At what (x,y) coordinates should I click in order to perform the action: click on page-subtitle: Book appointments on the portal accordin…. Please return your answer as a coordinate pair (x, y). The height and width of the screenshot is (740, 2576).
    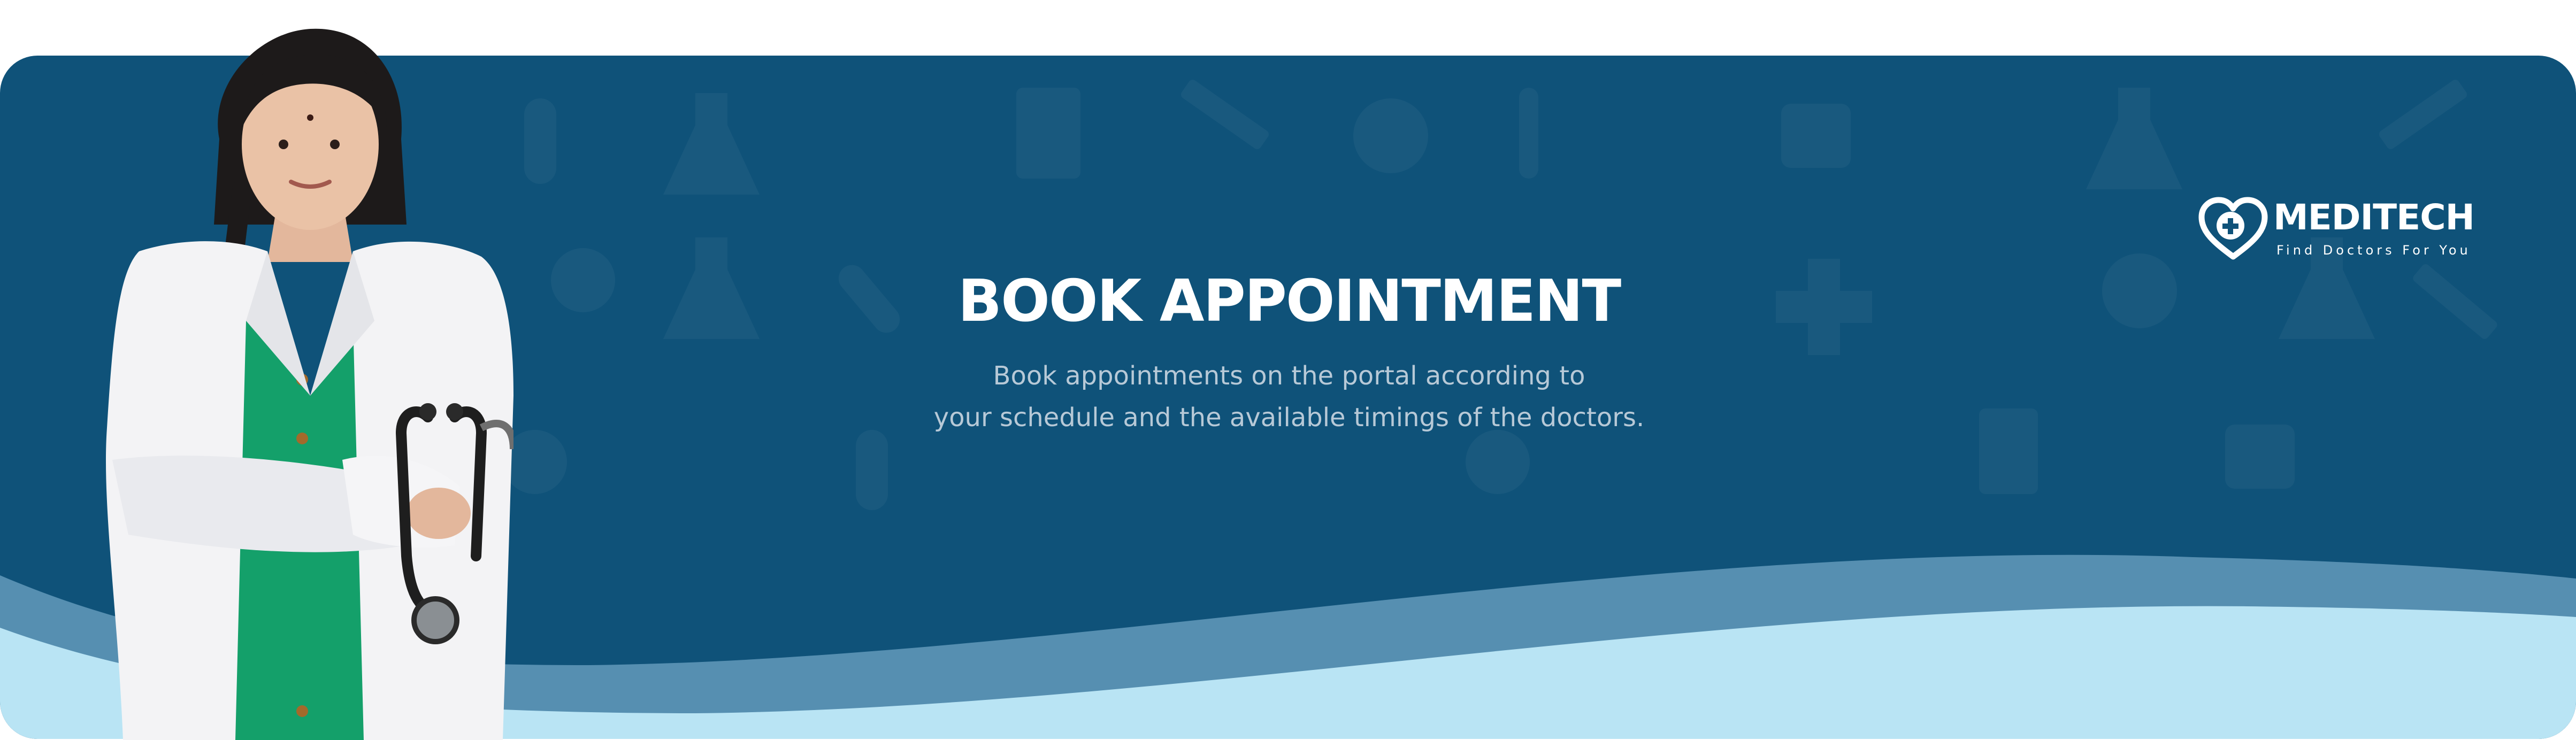
    Looking at the image, I should click on (1289, 396).